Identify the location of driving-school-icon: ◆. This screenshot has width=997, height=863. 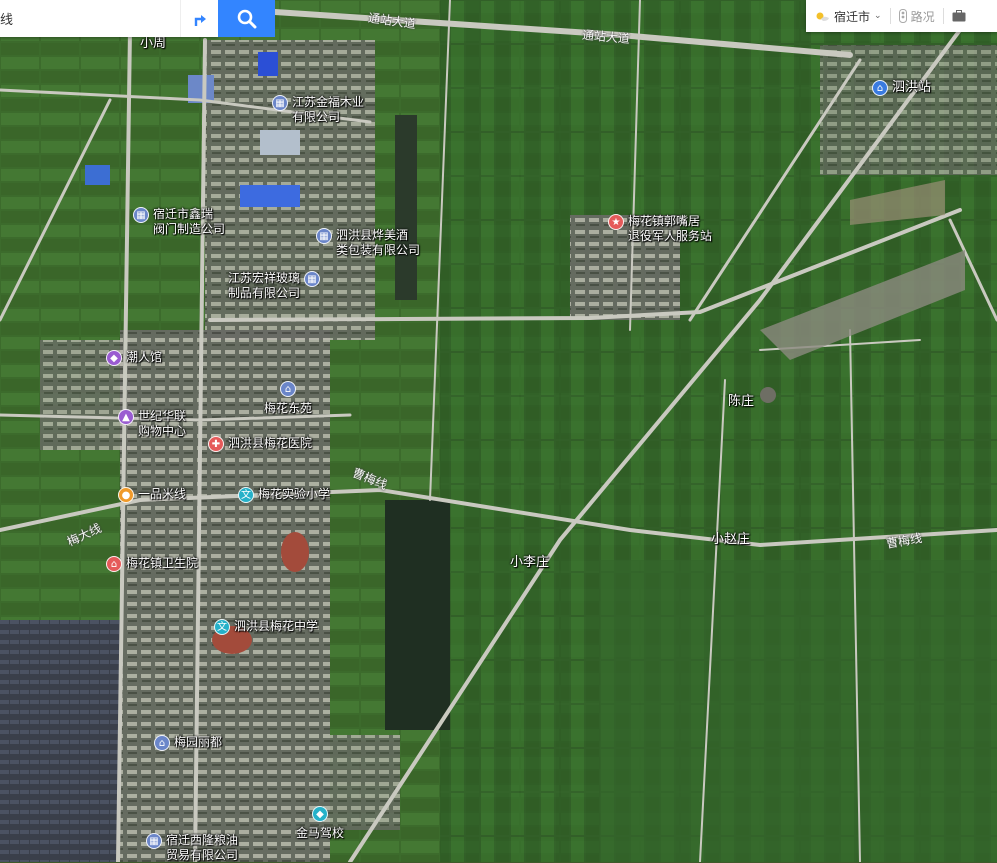
(320, 814).